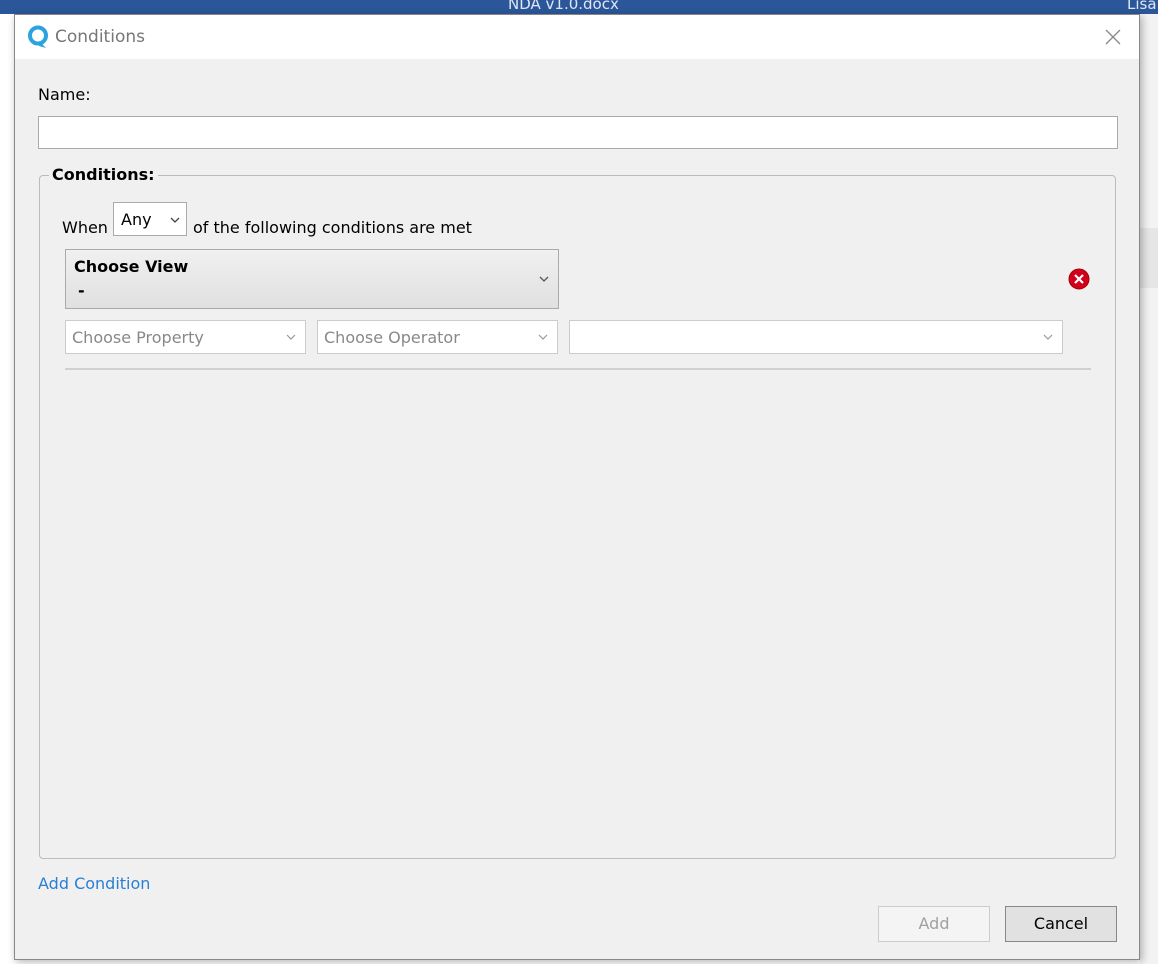  What do you see at coordinates (1149, 489) in the screenshot?
I see `background-pane` at bounding box center [1149, 489].